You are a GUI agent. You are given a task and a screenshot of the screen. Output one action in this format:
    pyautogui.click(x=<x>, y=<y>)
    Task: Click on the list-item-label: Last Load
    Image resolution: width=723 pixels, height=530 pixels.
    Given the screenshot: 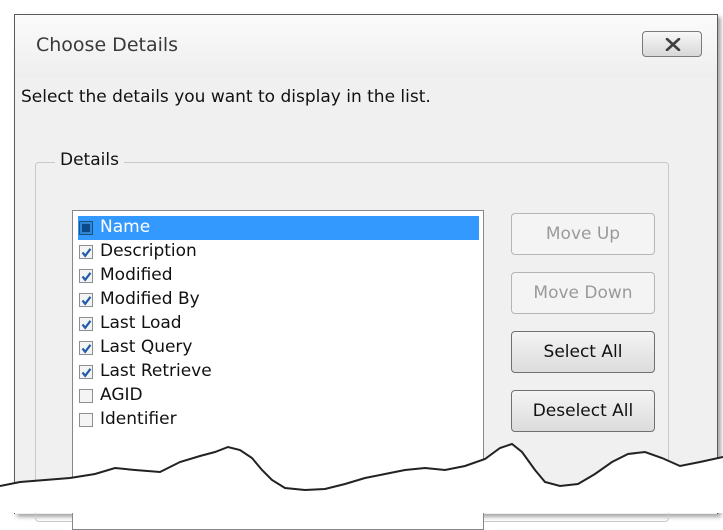 What is the action you would take?
    pyautogui.click(x=141, y=323)
    